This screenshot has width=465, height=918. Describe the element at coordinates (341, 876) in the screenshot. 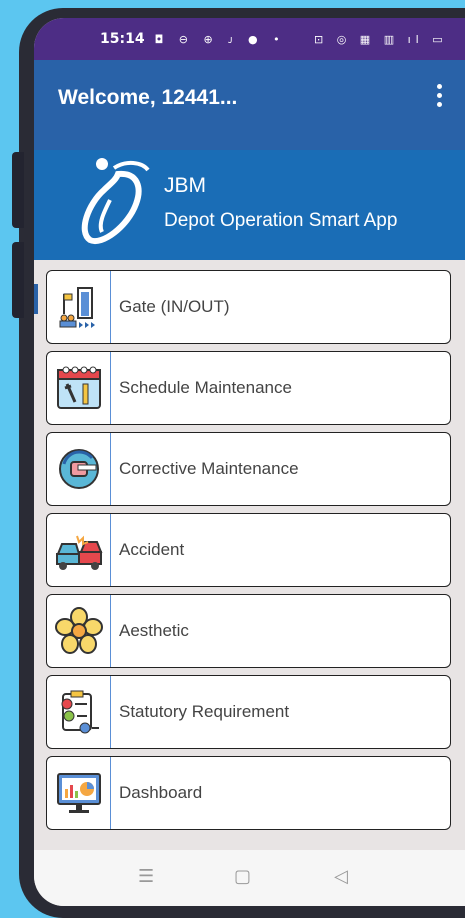

I see `back-button: ◁` at that location.